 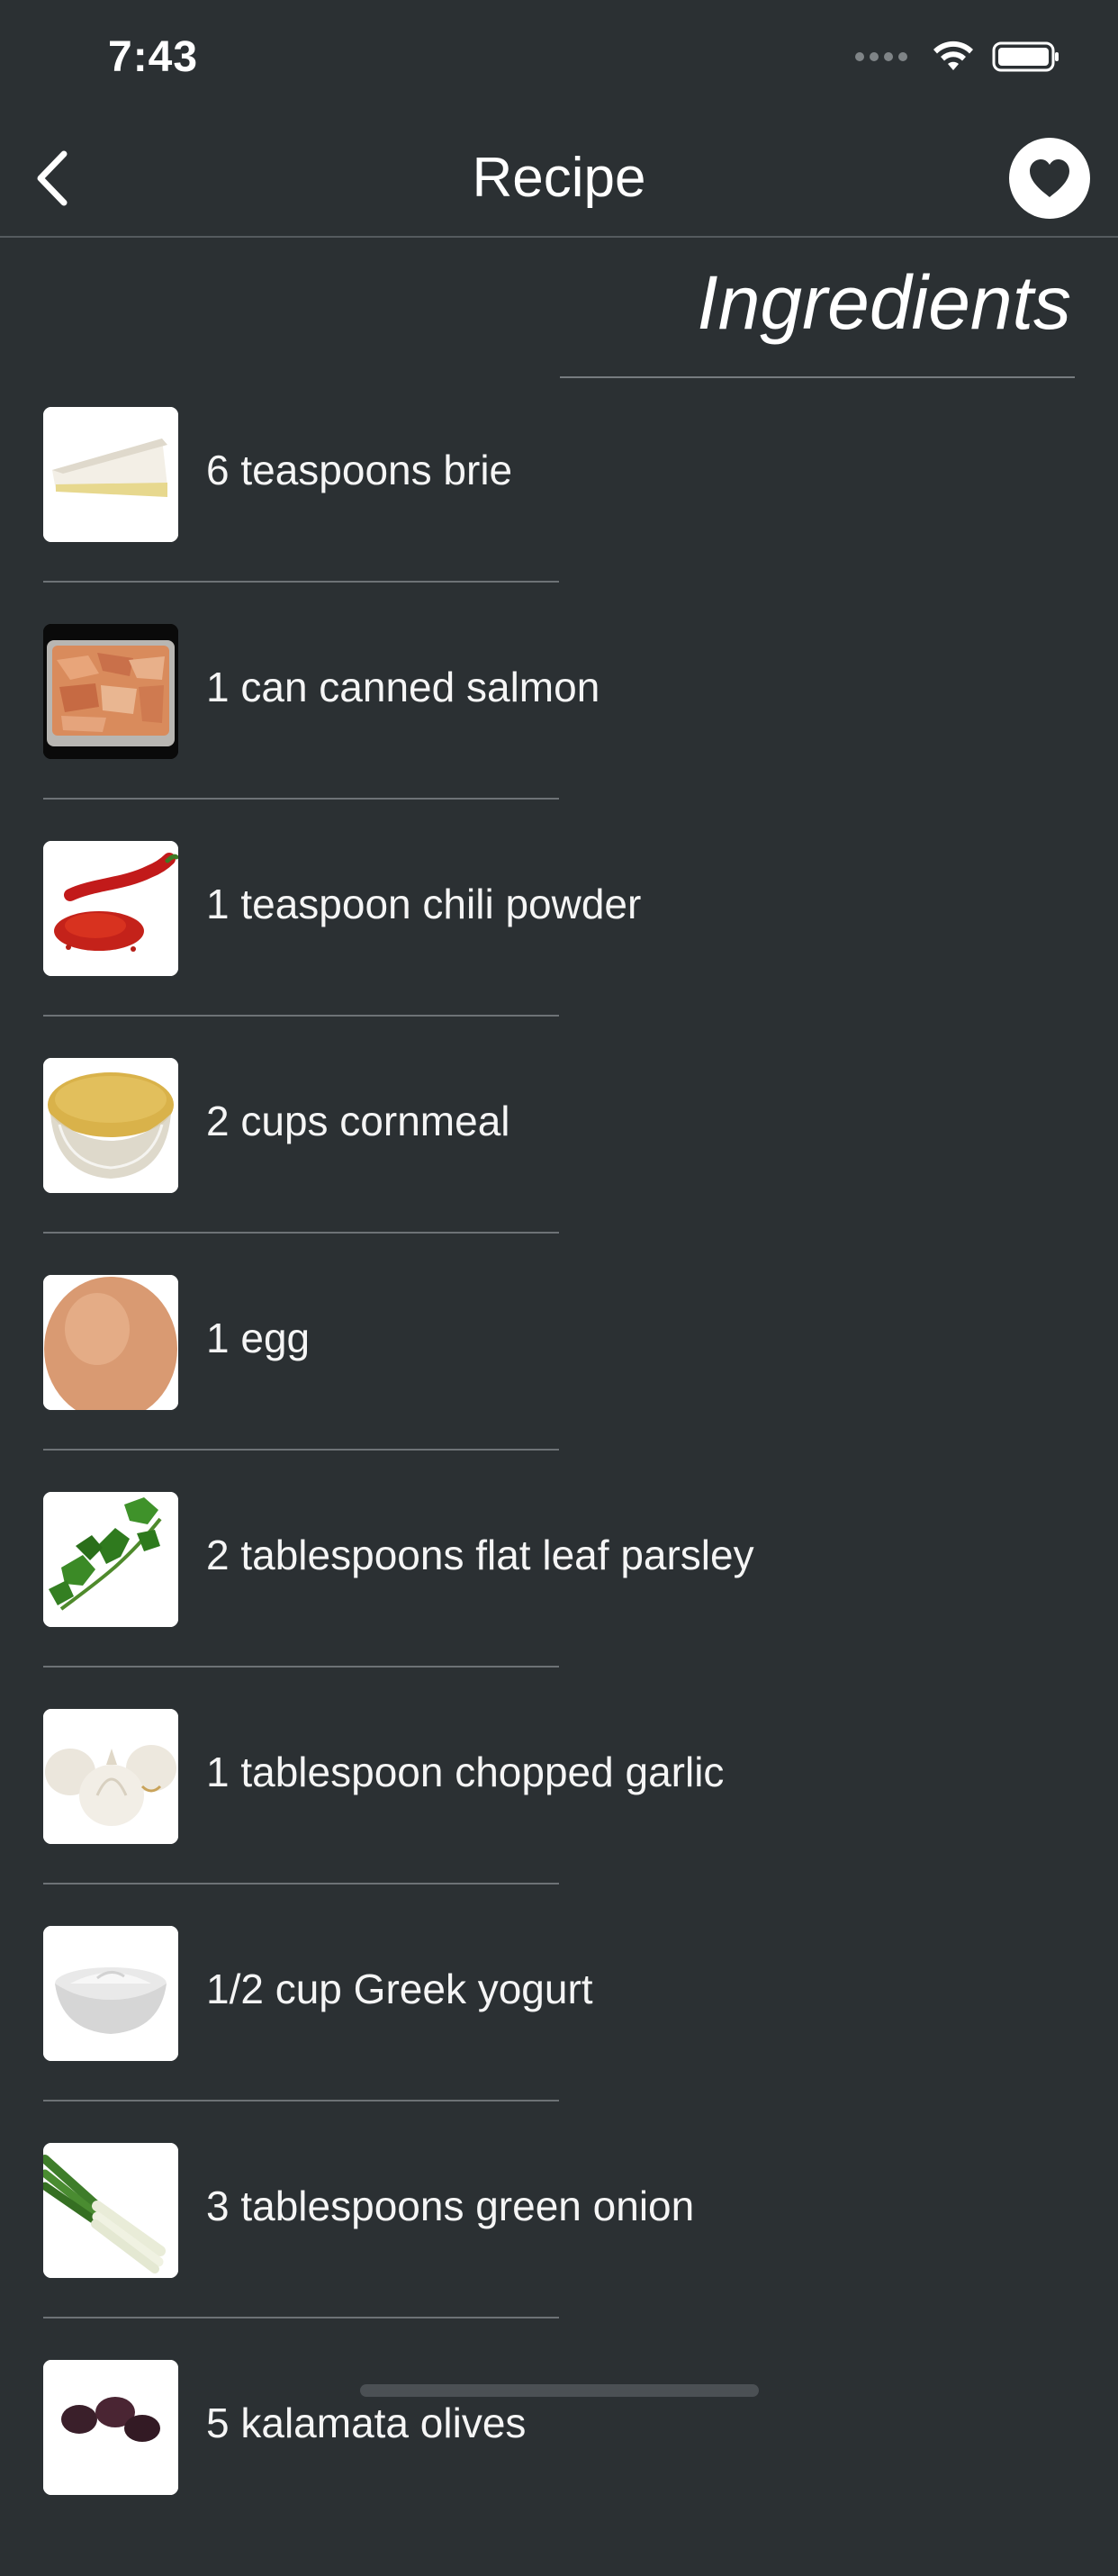 I want to click on ingredient-row: 2 cups cornmeal, so click(x=559, y=1165).